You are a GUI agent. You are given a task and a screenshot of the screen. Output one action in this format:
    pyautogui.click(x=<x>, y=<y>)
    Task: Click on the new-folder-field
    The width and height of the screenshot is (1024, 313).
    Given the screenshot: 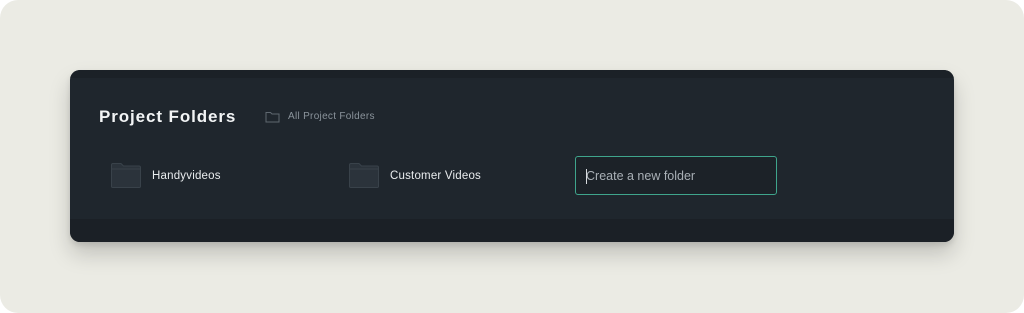 What is the action you would take?
    pyautogui.click(x=676, y=175)
    